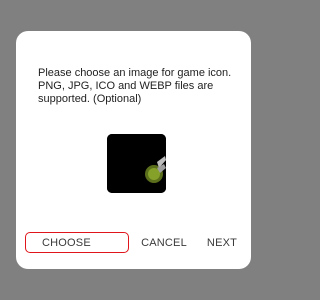  Describe the element at coordinates (222, 243) in the screenshot. I see `next-button: NEXT` at that location.